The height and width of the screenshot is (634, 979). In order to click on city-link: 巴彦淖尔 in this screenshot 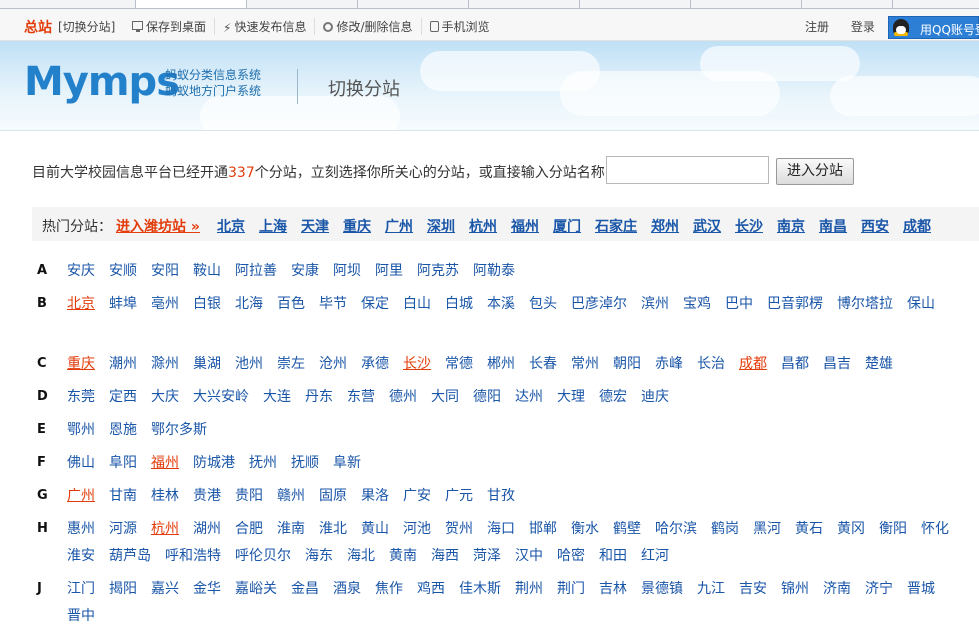, I will do `click(599, 308)`.